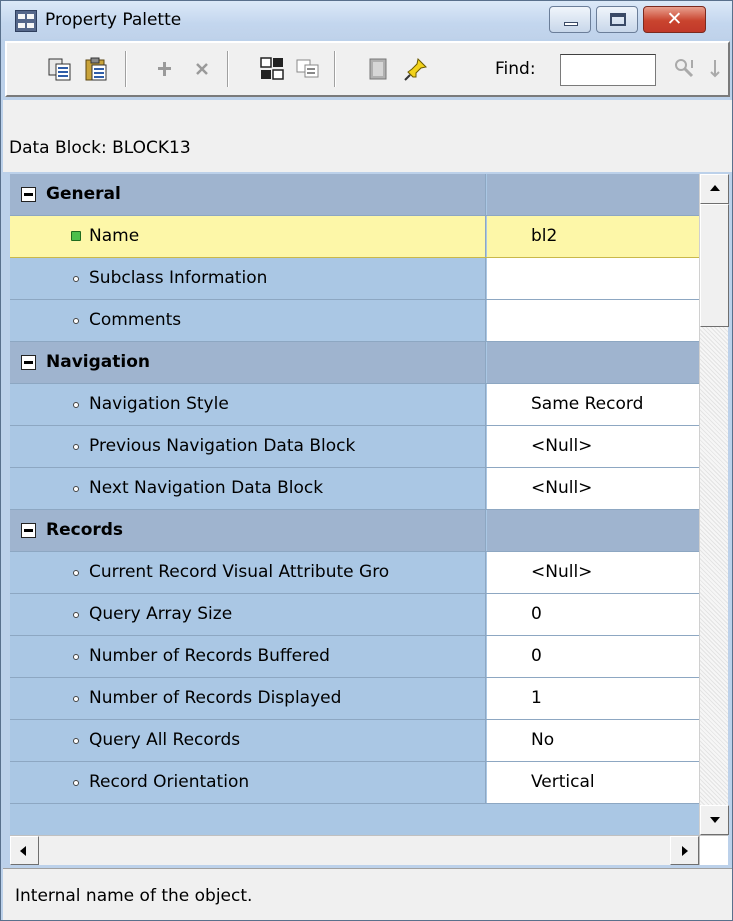 The height and width of the screenshot is (921, 733). I want to click on property-label: Record Orientation, so click(169, 782).